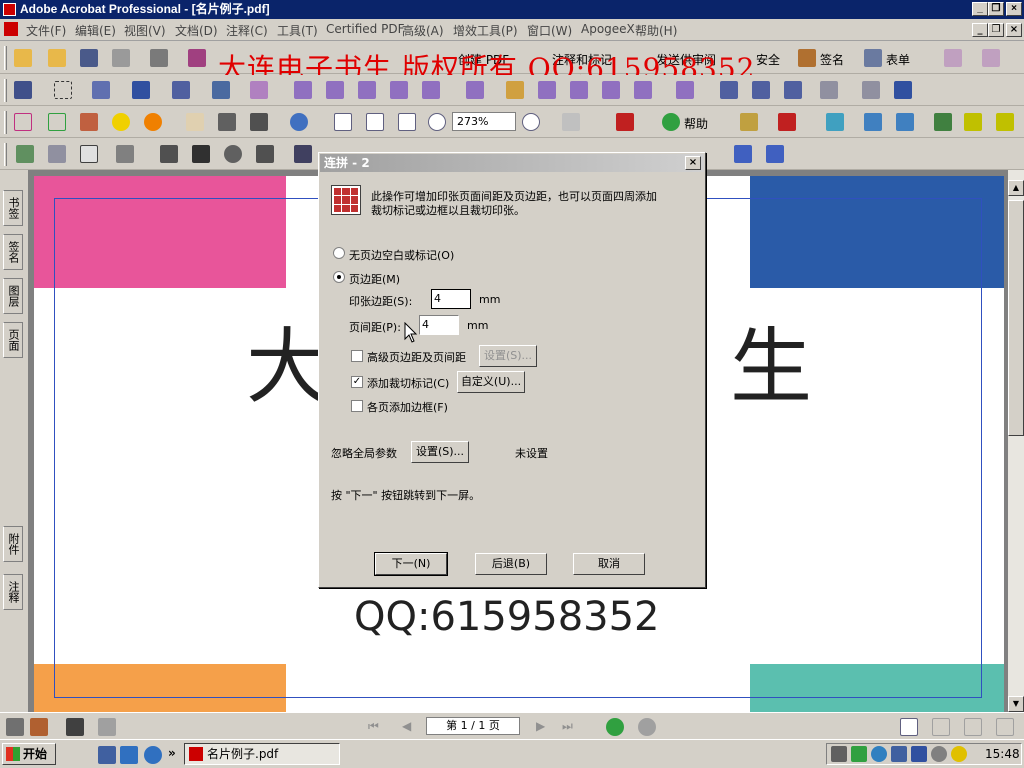 The width and height of the screenshot is (1024, 768). What do you see at coordinates (89, 154) in the screenshot?
I see `trim-box-icon` at bounding box center [89, 154].